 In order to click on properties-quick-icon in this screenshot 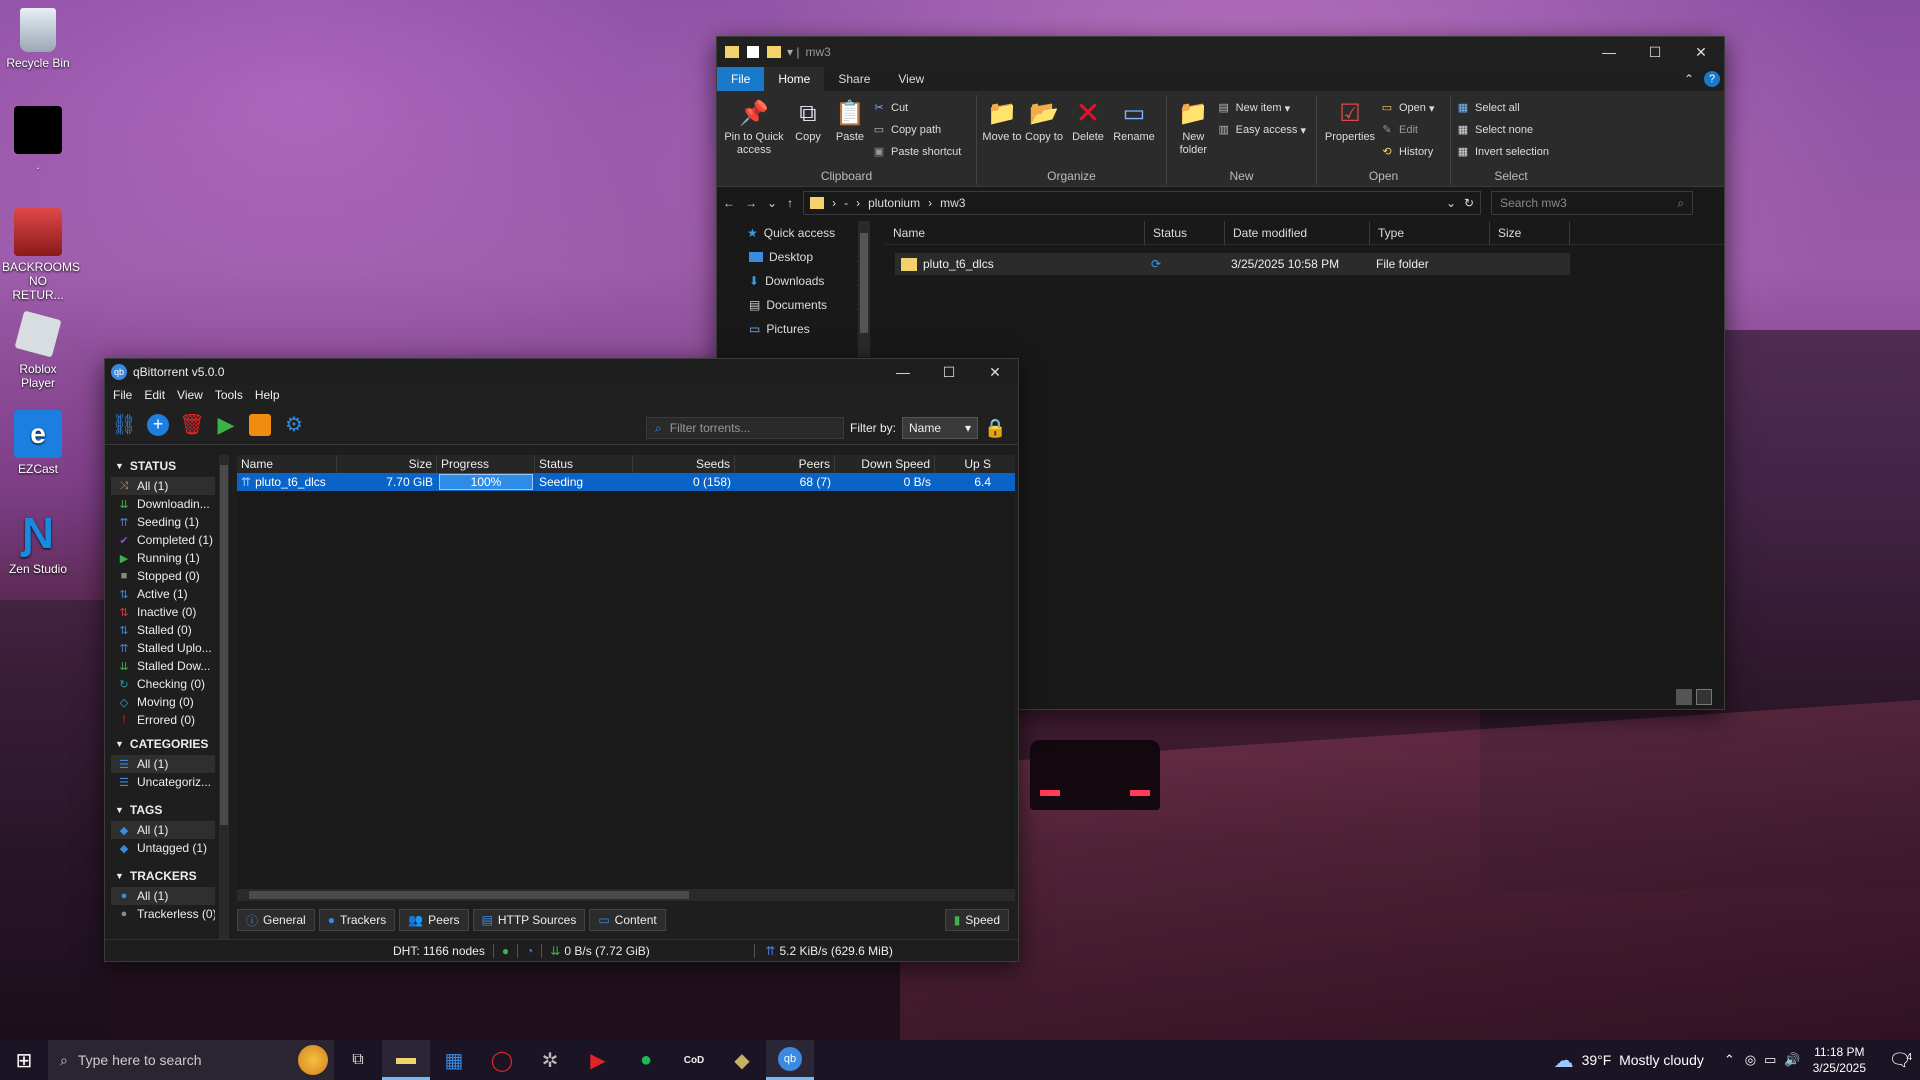, I will do `click(753, 52)`.